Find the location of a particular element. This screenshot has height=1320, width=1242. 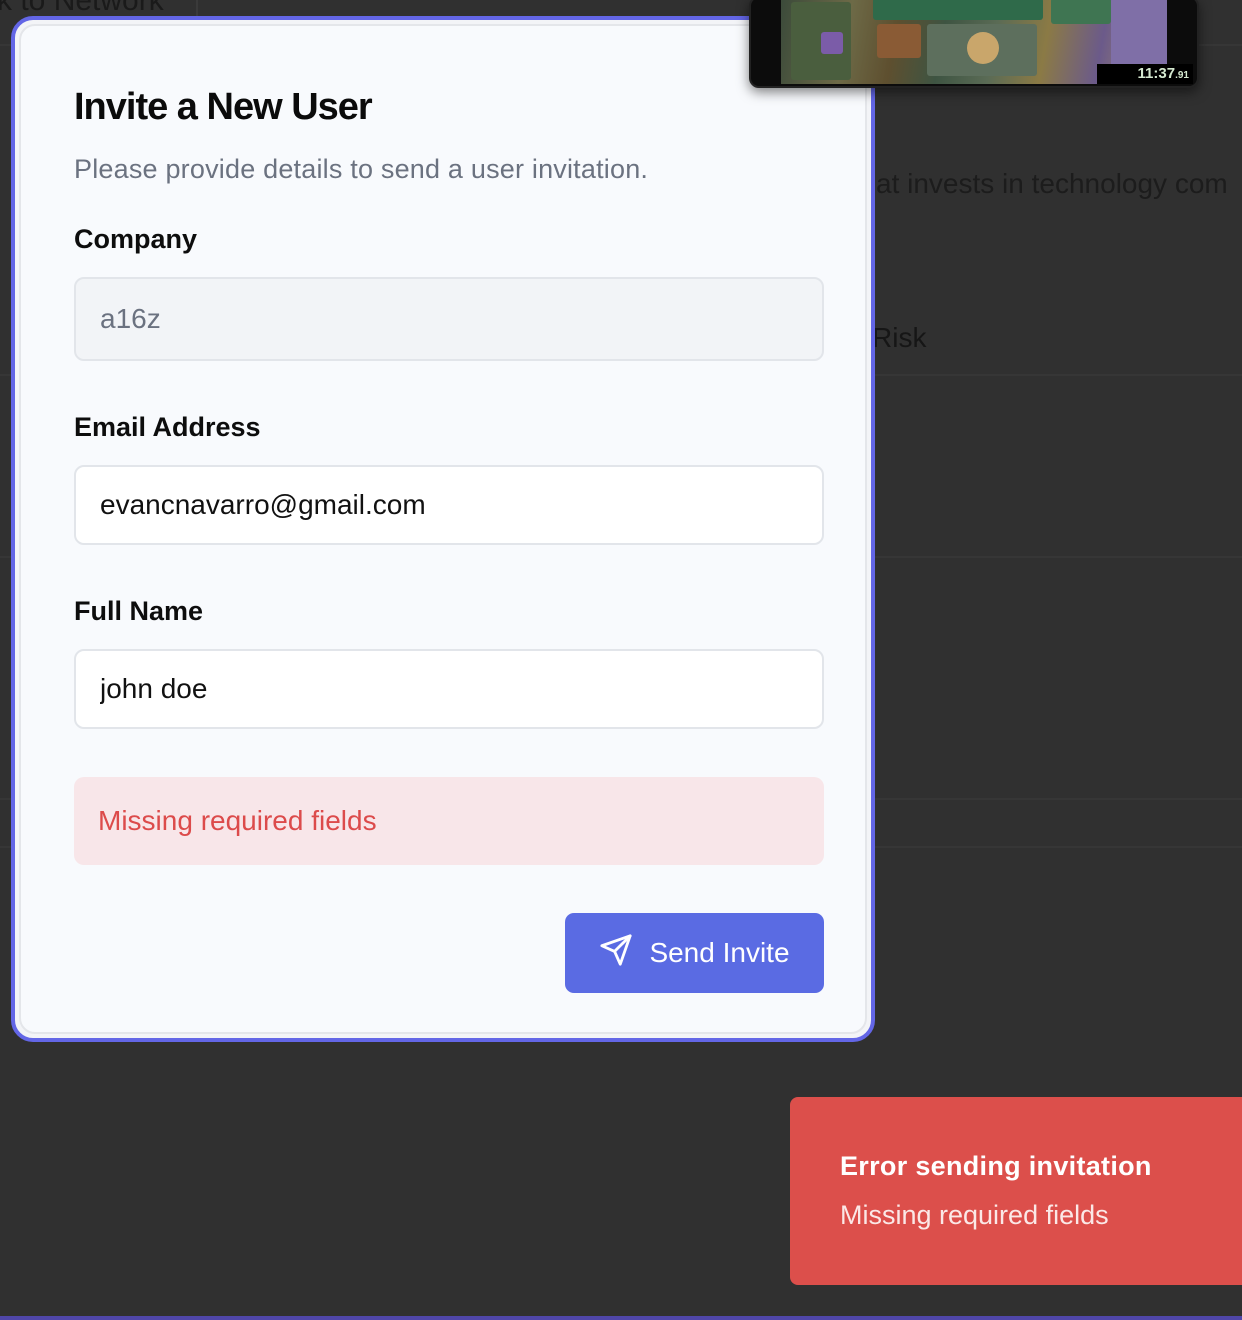

send-invite-label: Send Invite is located at coordinates (719, 952).